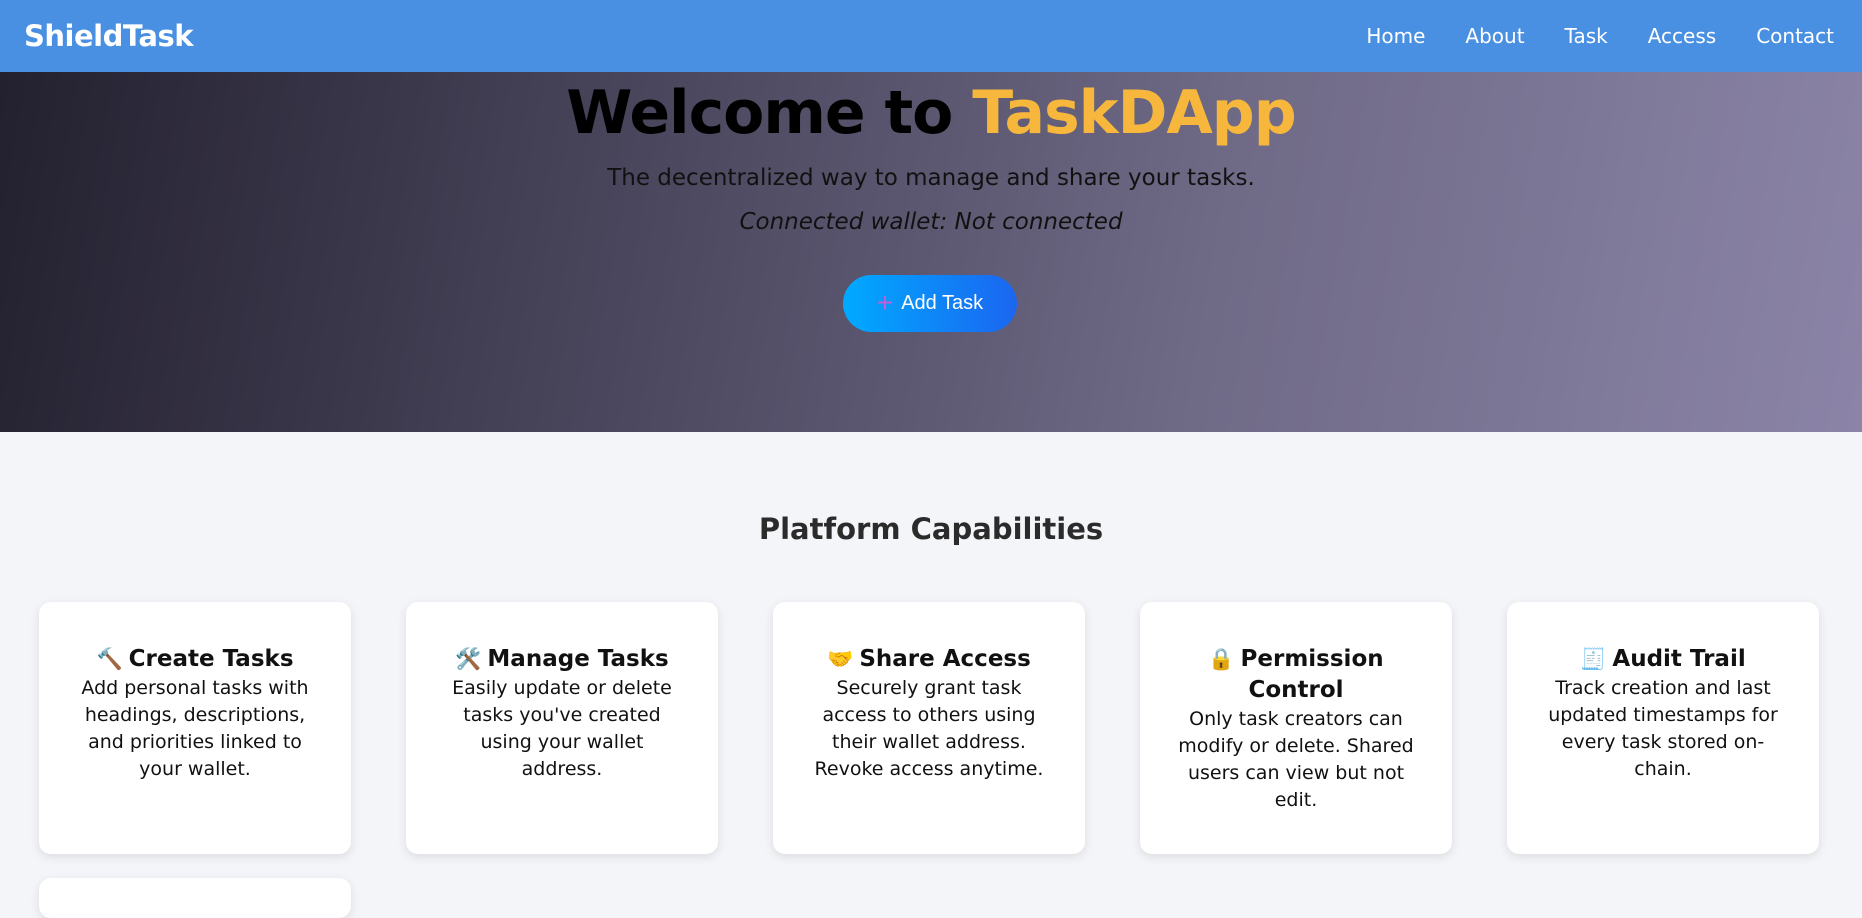 The width and height of the screenshot is (1862, 918). Describe the element at coordinates (1221, 659) in the screenshot. I see `lock-icon: 🔒` at that location.